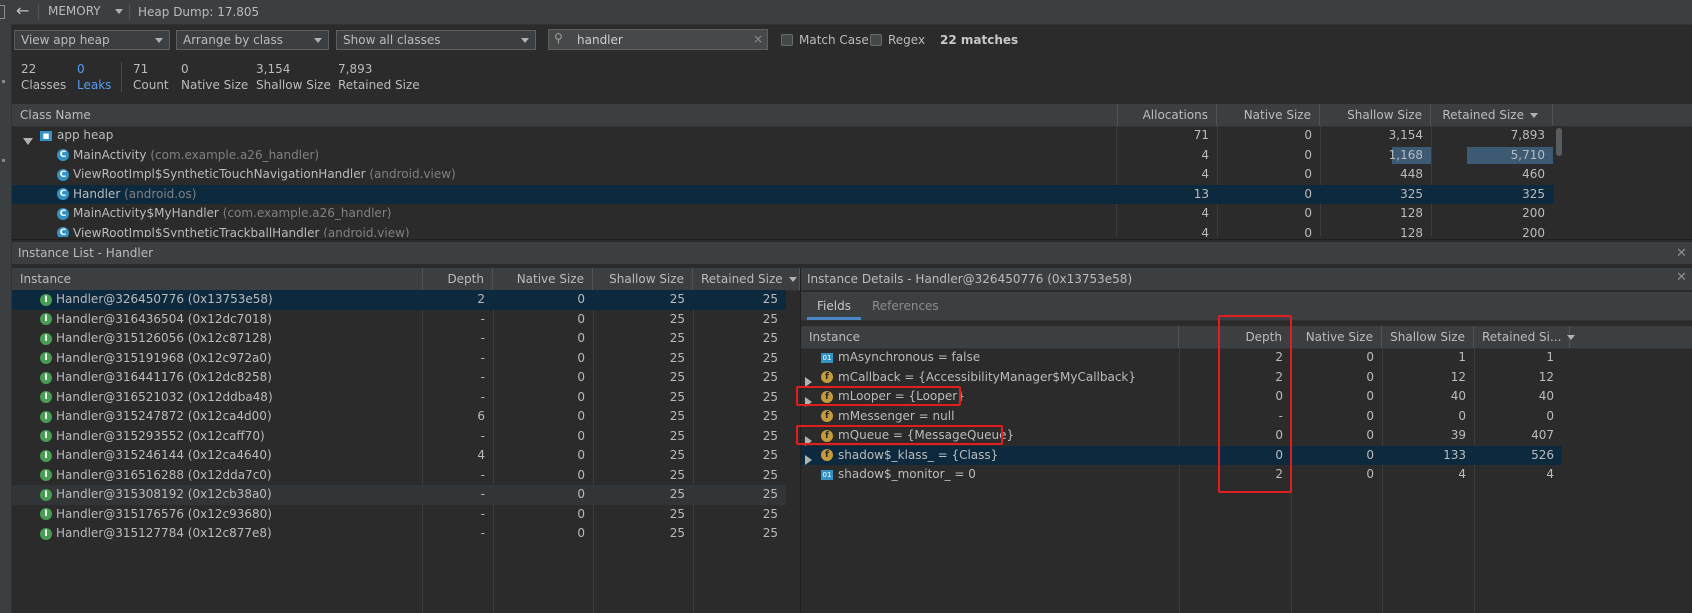 The width and height of the screenshot is (1692, 613). I want to click on top-toolbar: ← MEMORY Heap Dump: 17.805, so click(846, 12).